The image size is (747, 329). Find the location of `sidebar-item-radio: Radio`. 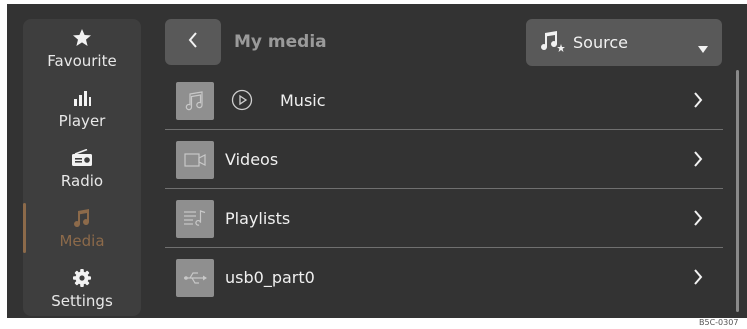

sidebar-item-radio: Radio is located at coordinates (82, 168).